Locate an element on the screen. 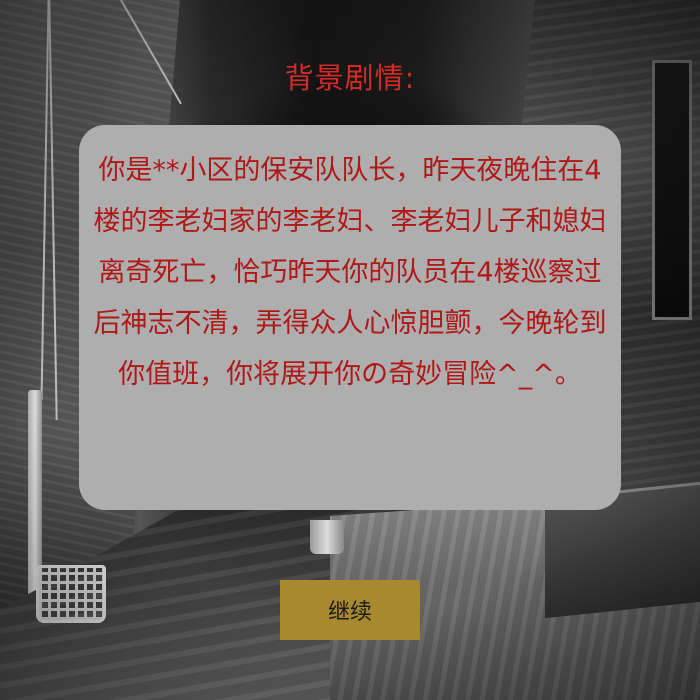 Image resolution: width=700 pixels, height=700 pixels. page-title: 背景剧情: is located at coordinates (350, 78).